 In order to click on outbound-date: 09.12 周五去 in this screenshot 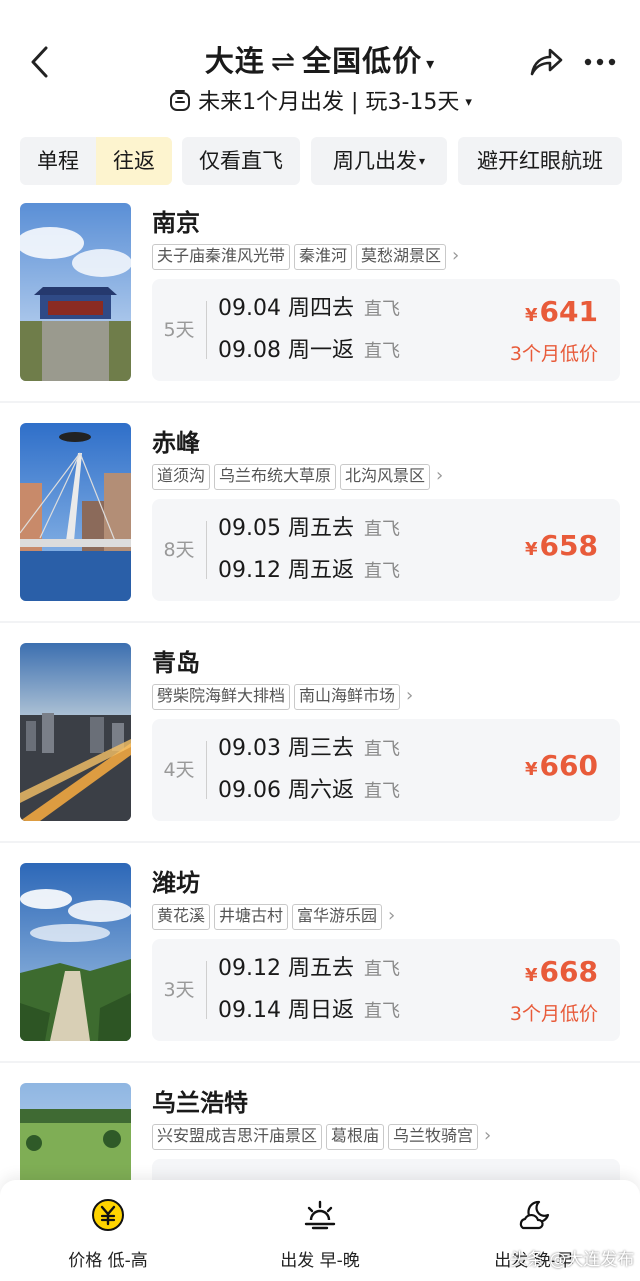, I will do `click(286, 968)`.